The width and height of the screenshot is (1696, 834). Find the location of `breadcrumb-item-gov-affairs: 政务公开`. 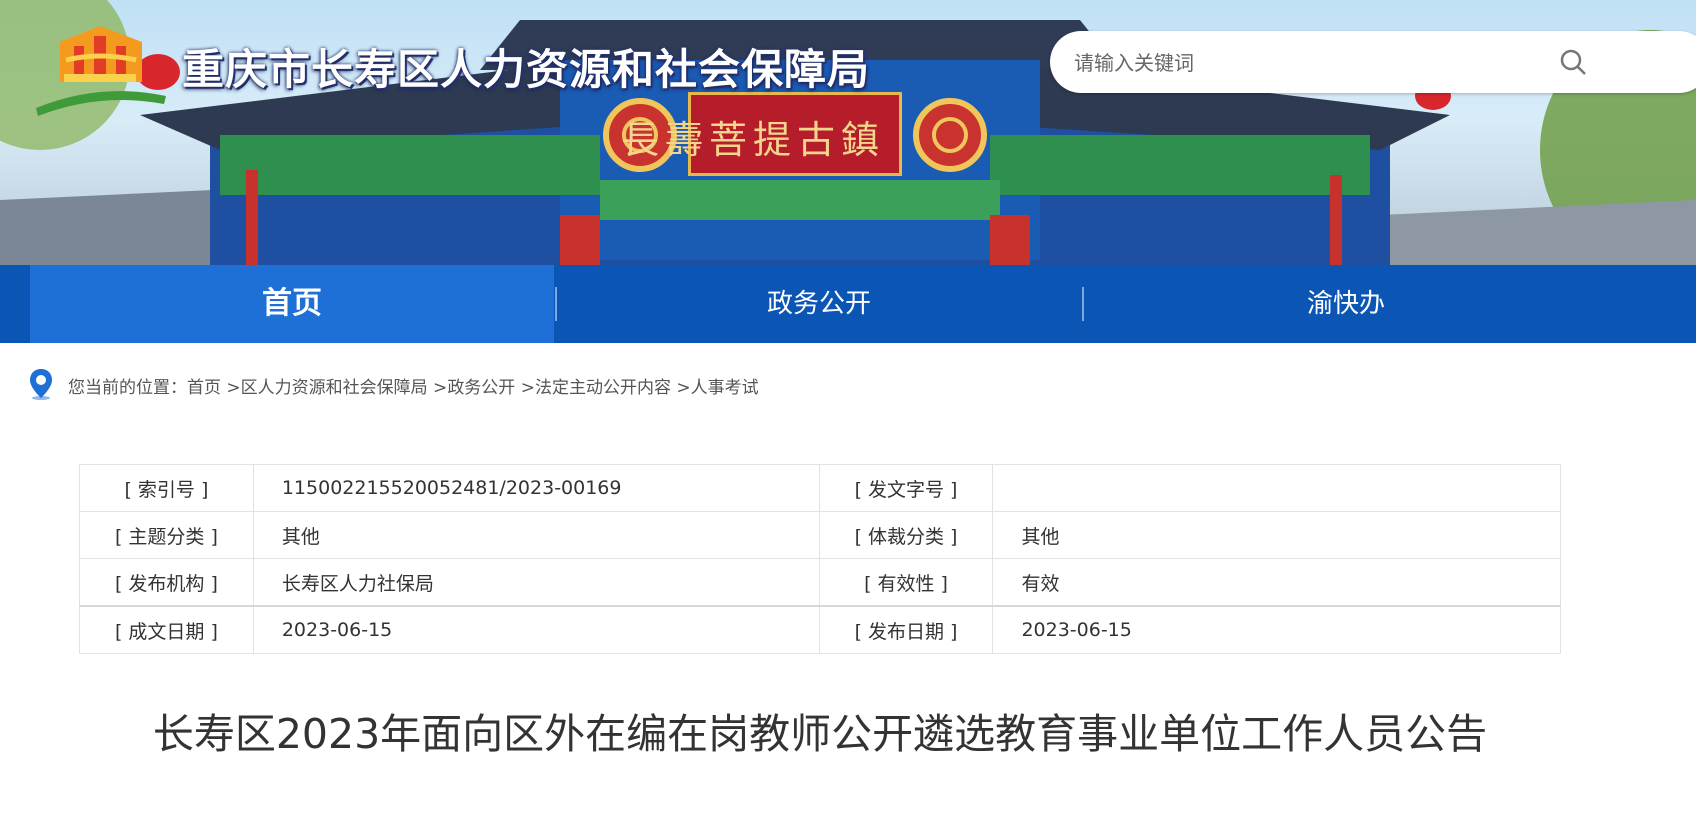

breadcrumb-item-gov-affairs: 政务公开 is located at coordinates (481, 388).